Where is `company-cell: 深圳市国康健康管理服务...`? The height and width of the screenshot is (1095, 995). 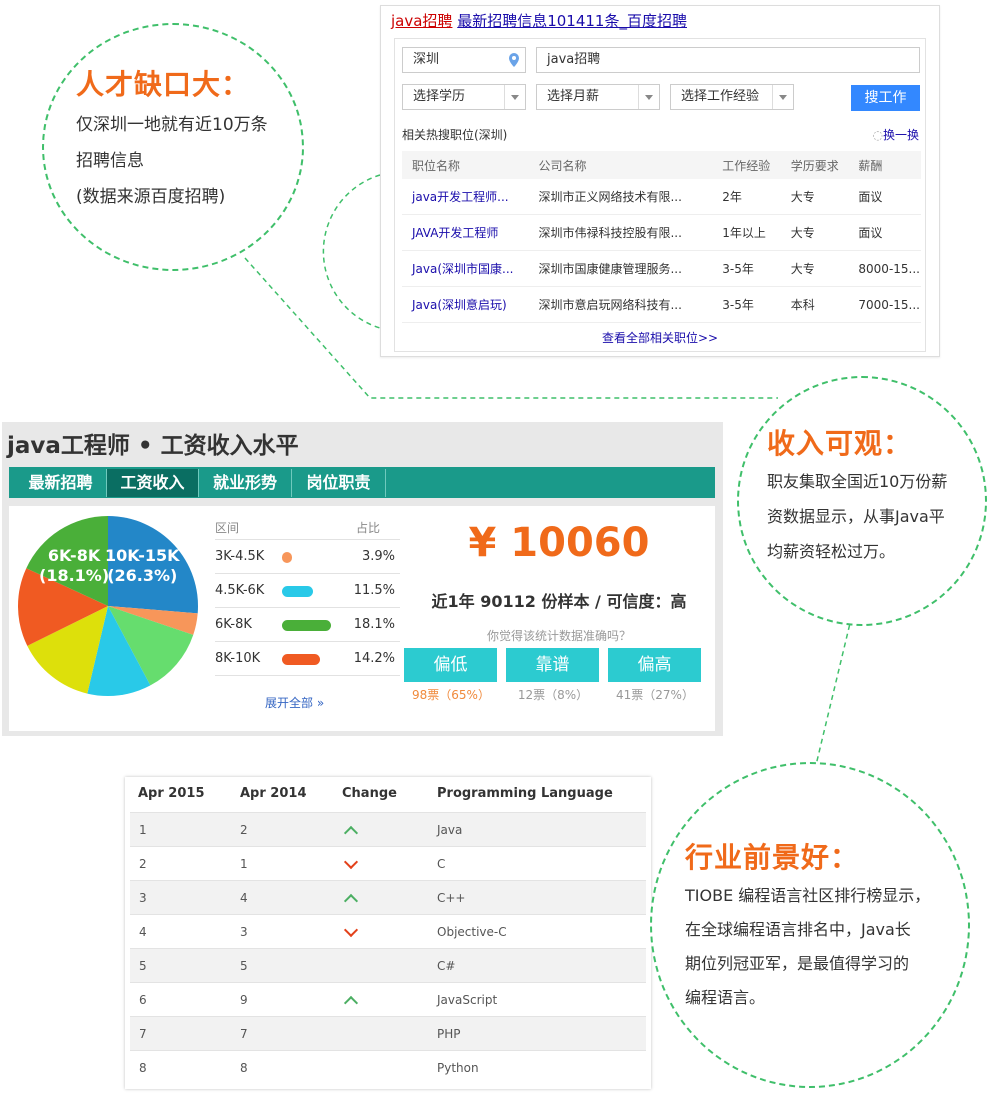
company-cell: 深圳市国康健康管理服务... is located at coordinates (620, 268).